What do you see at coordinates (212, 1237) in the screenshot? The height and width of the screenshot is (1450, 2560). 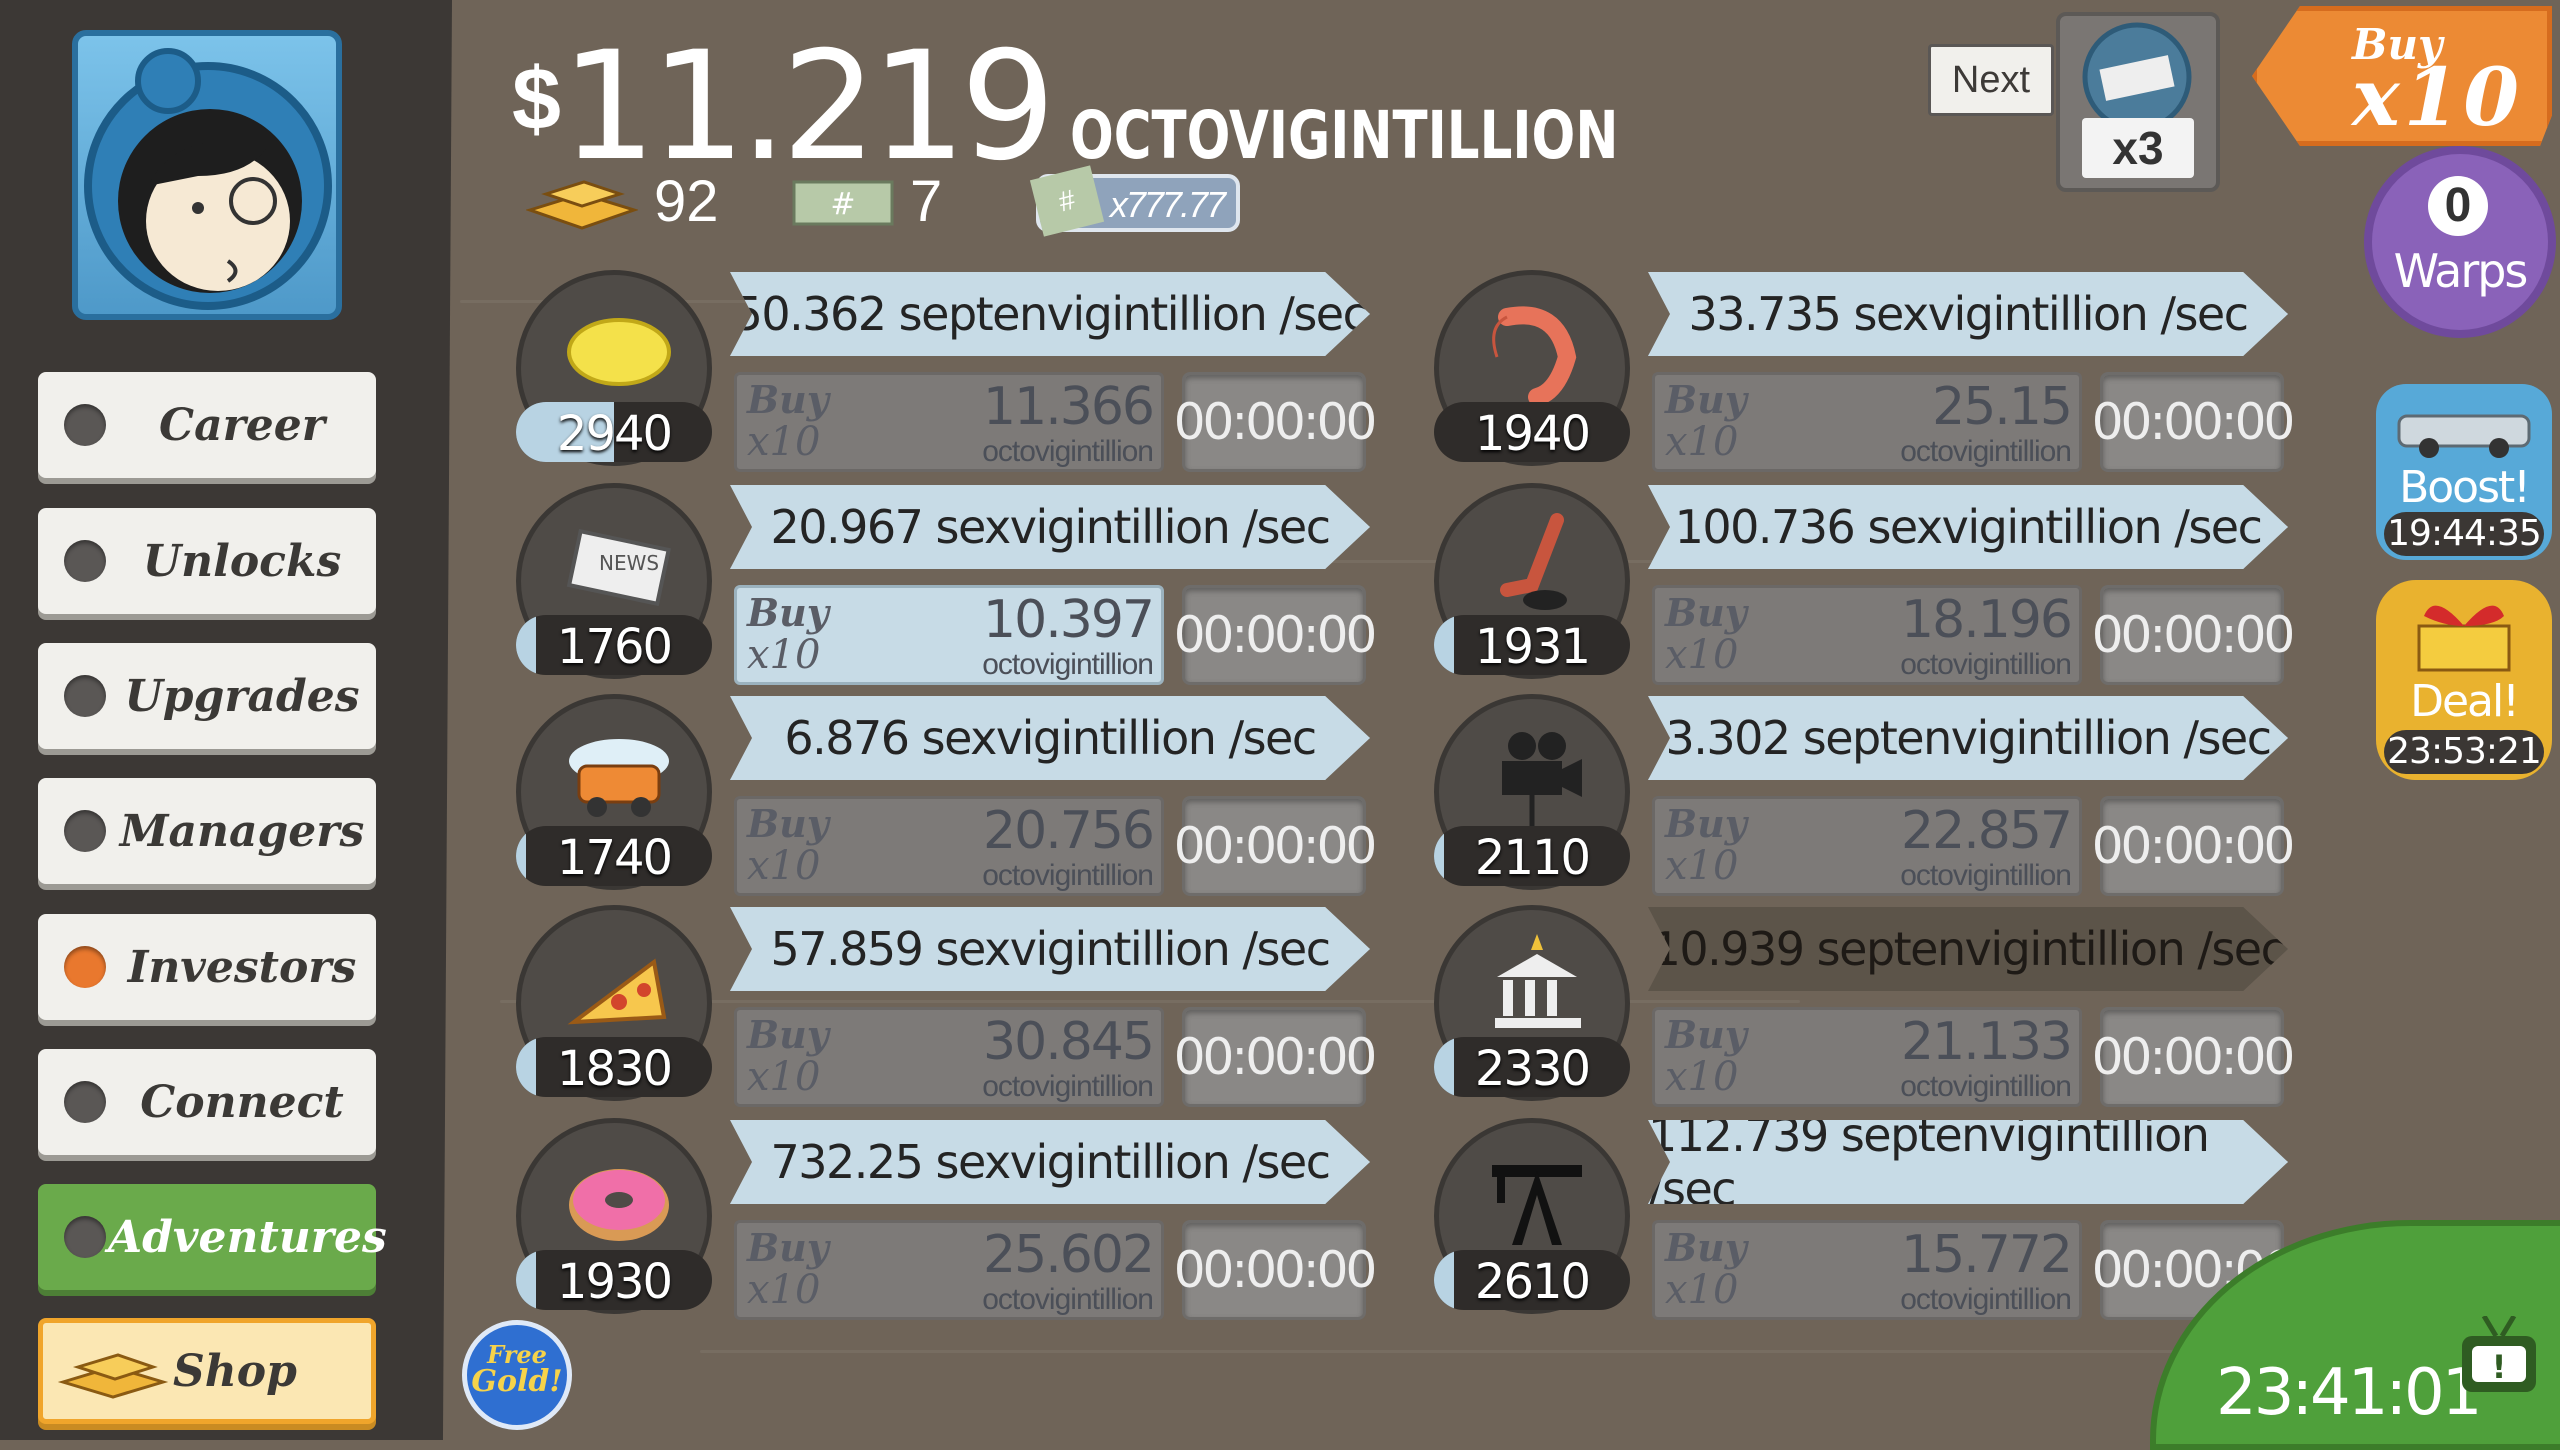 I see `adventures-button: Adventures` at bounding box center [212, 1237].